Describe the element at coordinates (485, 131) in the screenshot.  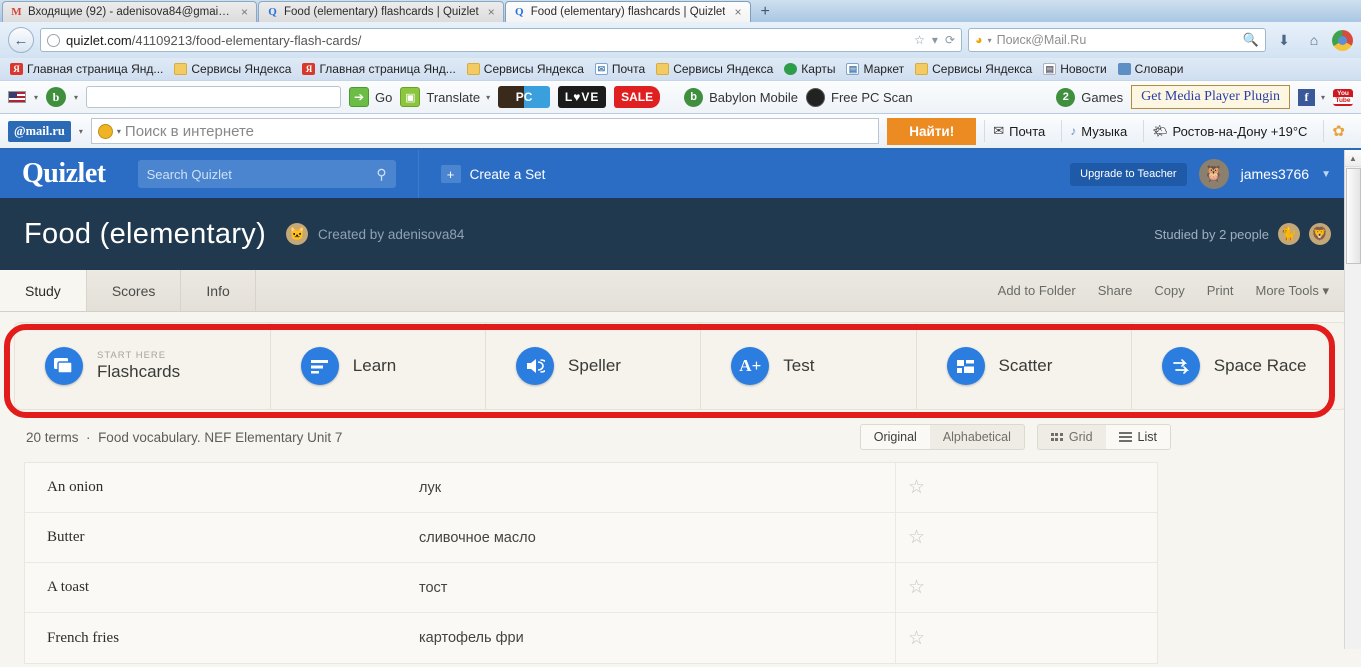
I see `mailru-search-input: ▾ Поиск в интернете` at that location.